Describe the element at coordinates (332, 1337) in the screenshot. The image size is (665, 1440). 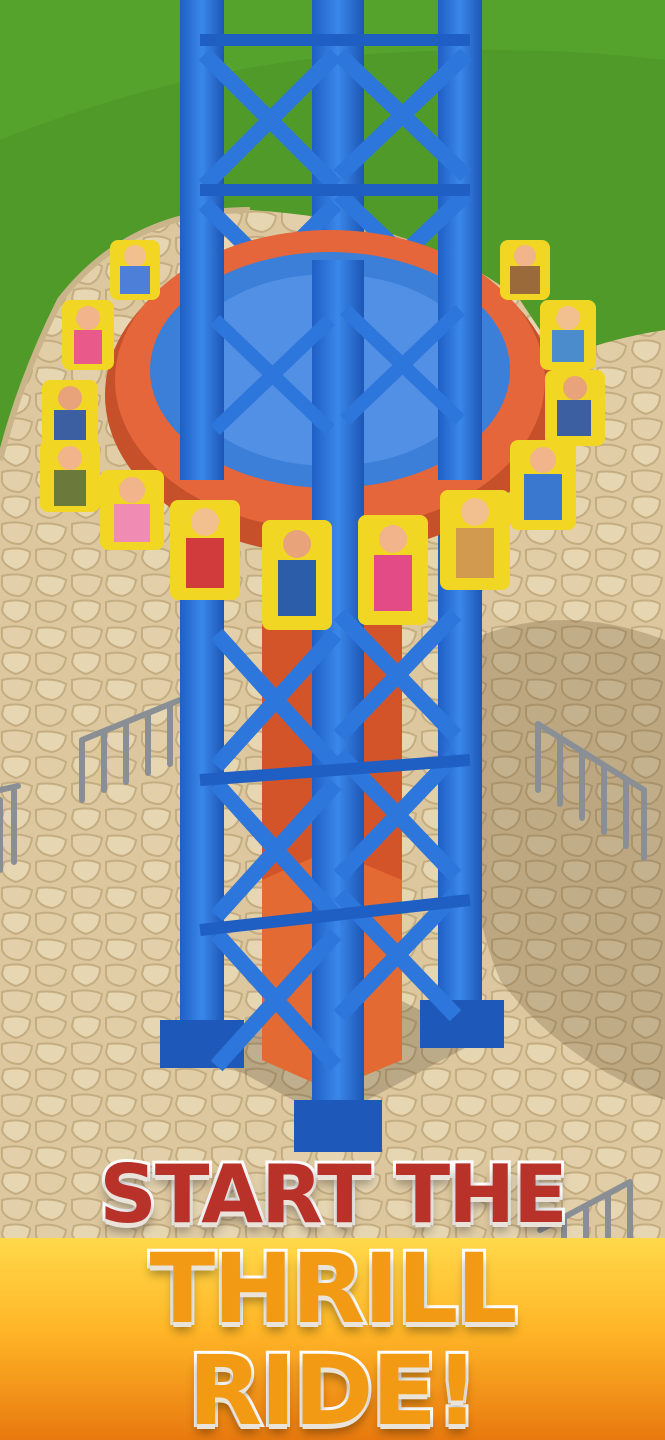
I see `headline-thrill-ride: THRILL RIDE!` at that location.